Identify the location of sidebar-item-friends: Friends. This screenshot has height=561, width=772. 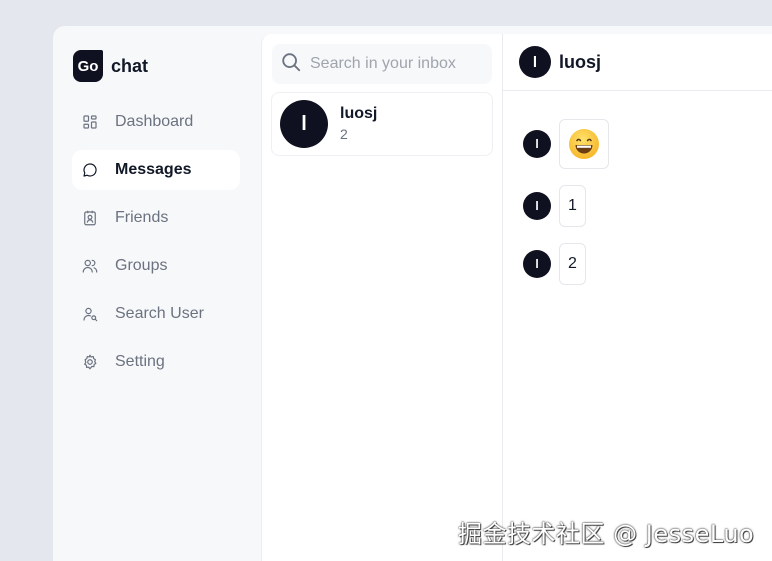
(156, 218).